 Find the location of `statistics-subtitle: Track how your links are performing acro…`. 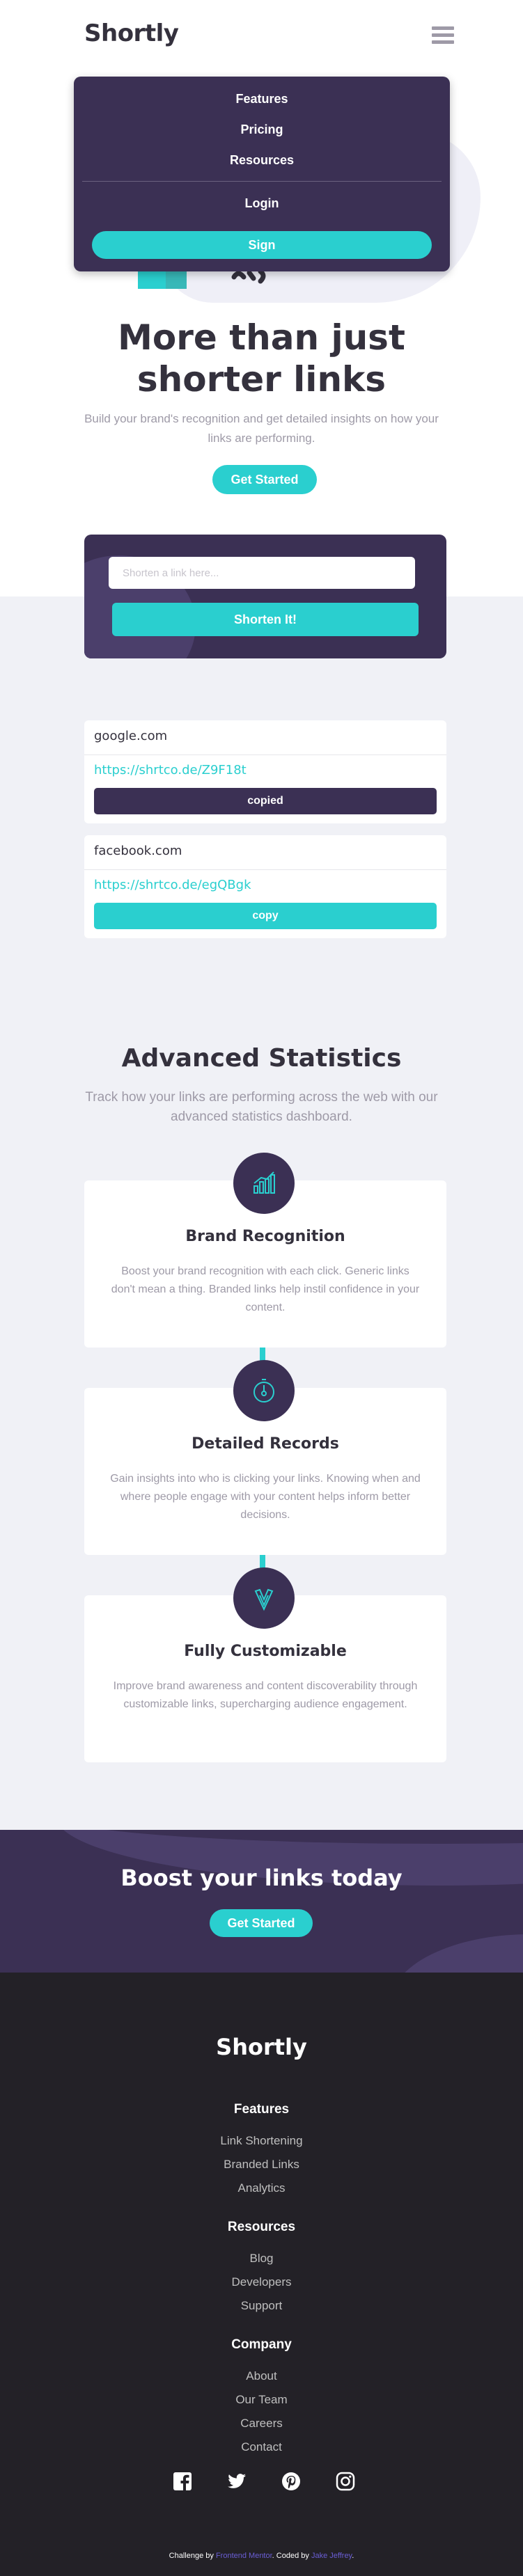

statistics-subtitle: Track how your links are performing acro… is located at coordinates (261, 1107).